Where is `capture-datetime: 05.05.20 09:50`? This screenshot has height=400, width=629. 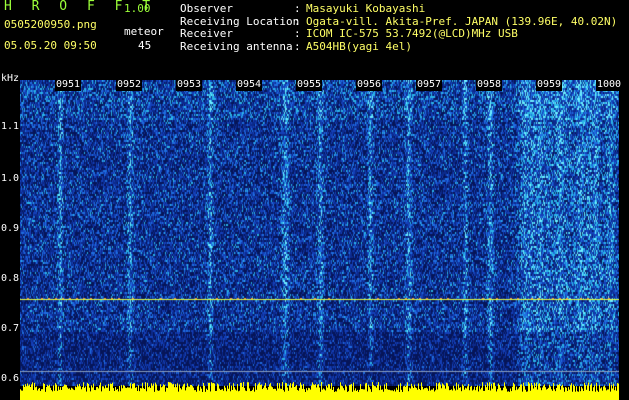 capture-datetime: 05.05.20 09:50 is located at coordinates (50, 45).